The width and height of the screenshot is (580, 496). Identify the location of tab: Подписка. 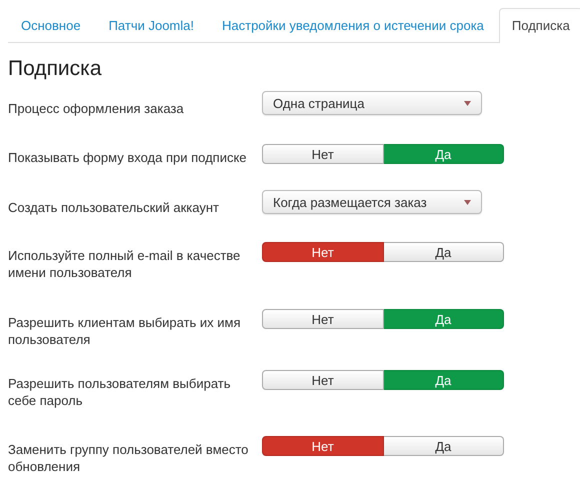
(539, 25).